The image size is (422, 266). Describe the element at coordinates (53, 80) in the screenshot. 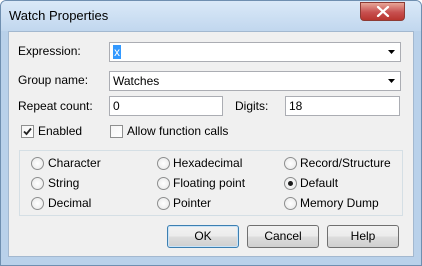

I see `group-name-label: Group name:` at that location.